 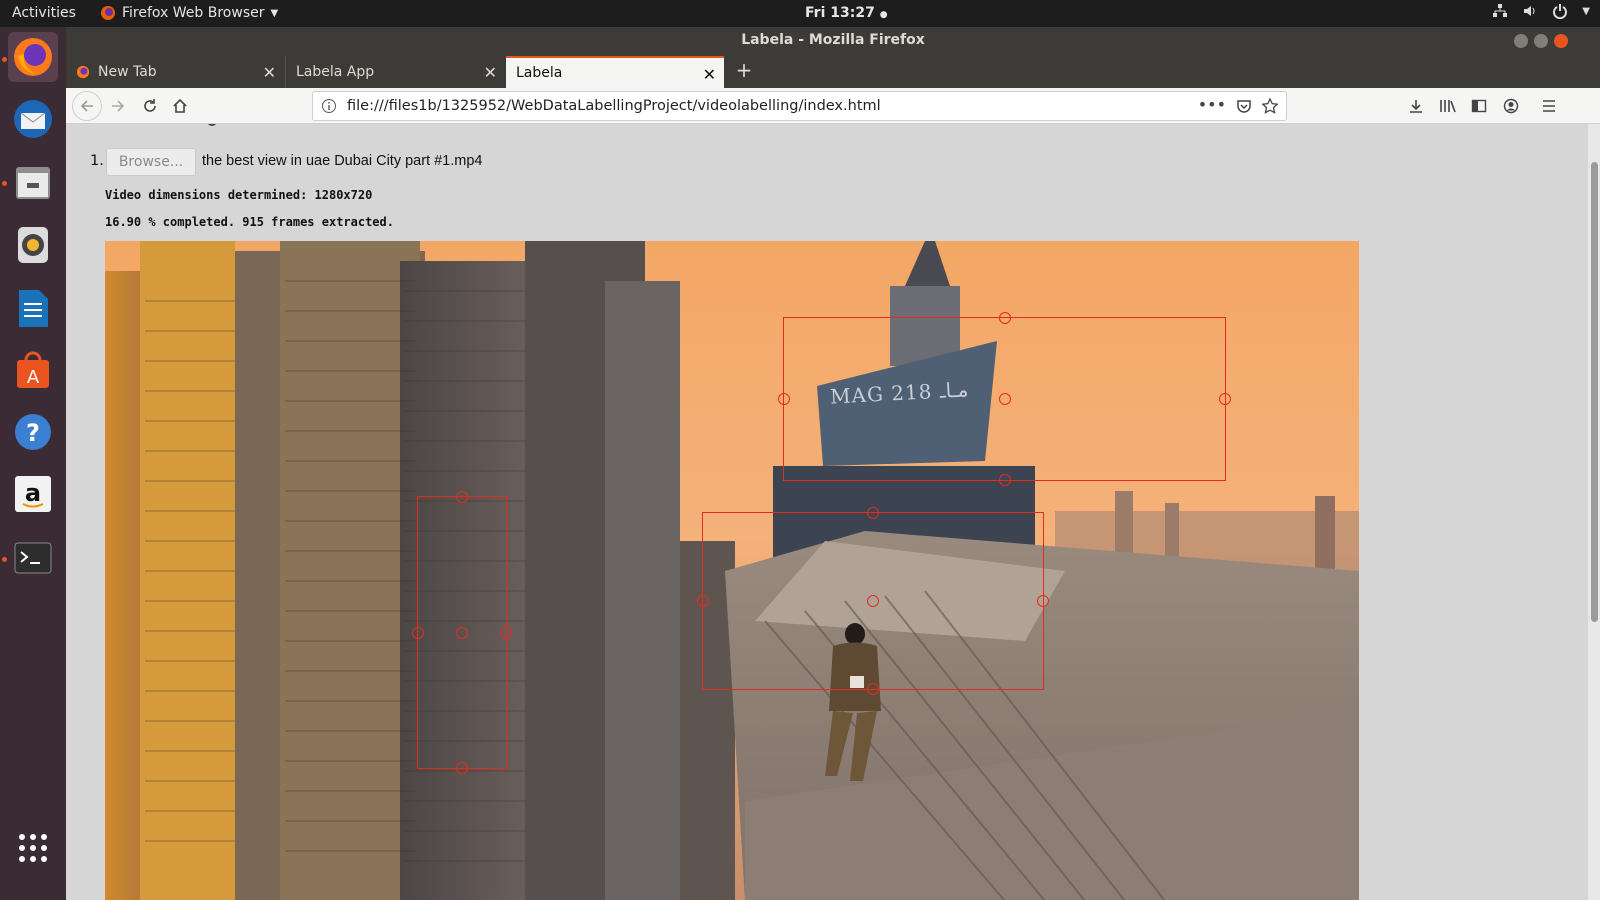 I want to click on window-title-bar: Labela - Mozilla Firefox, so click(x=833, y=40).